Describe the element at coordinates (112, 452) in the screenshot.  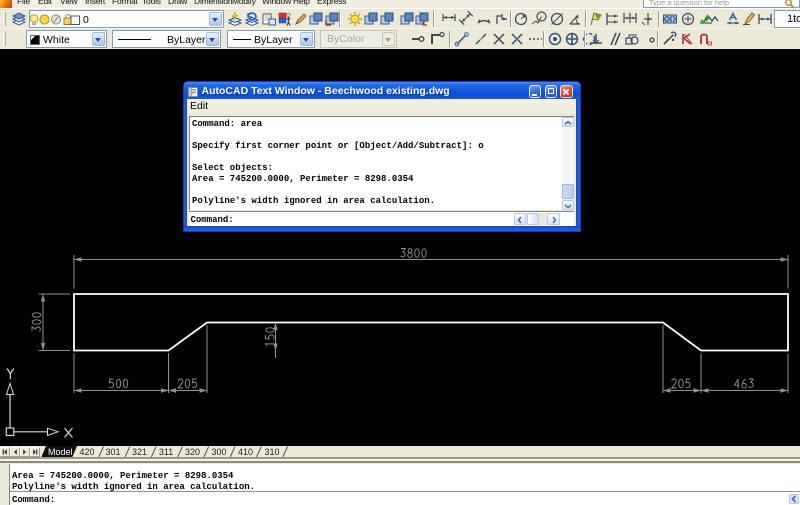
I see `svg-text: 301` at that location.